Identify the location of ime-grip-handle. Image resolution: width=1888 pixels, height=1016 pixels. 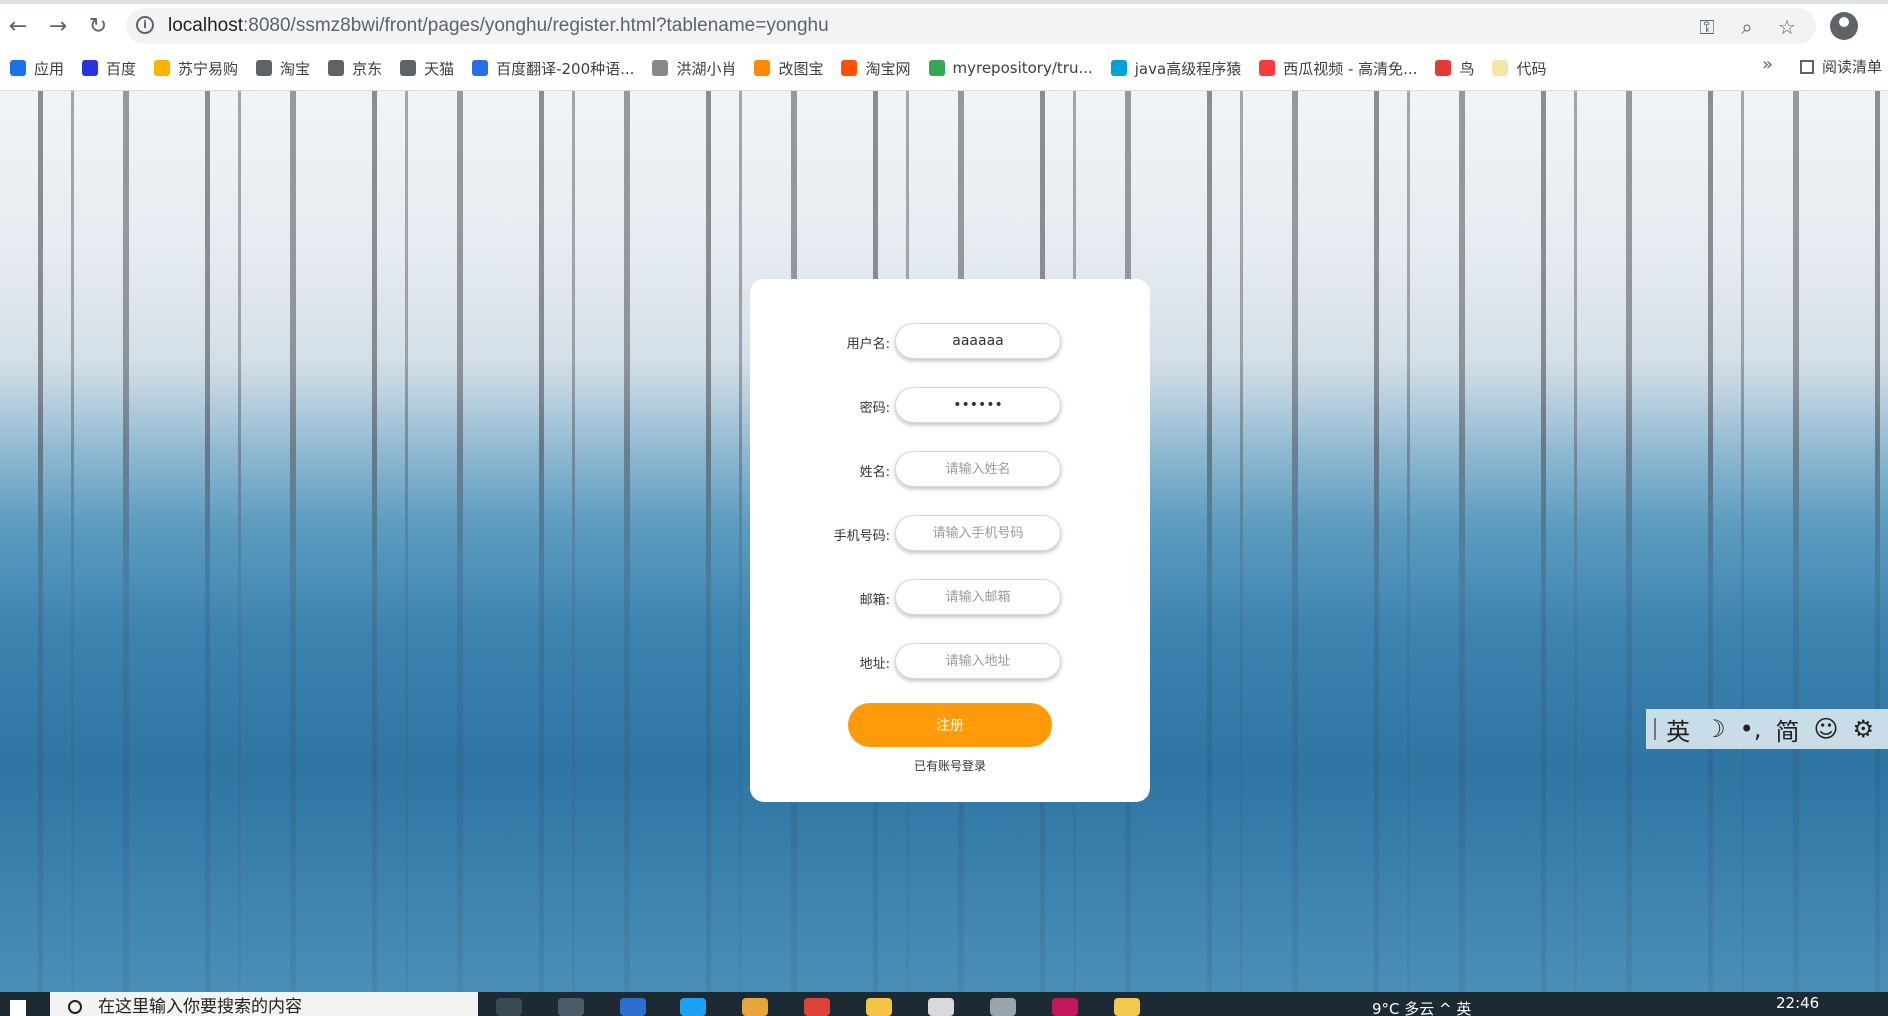
(1655, 729).